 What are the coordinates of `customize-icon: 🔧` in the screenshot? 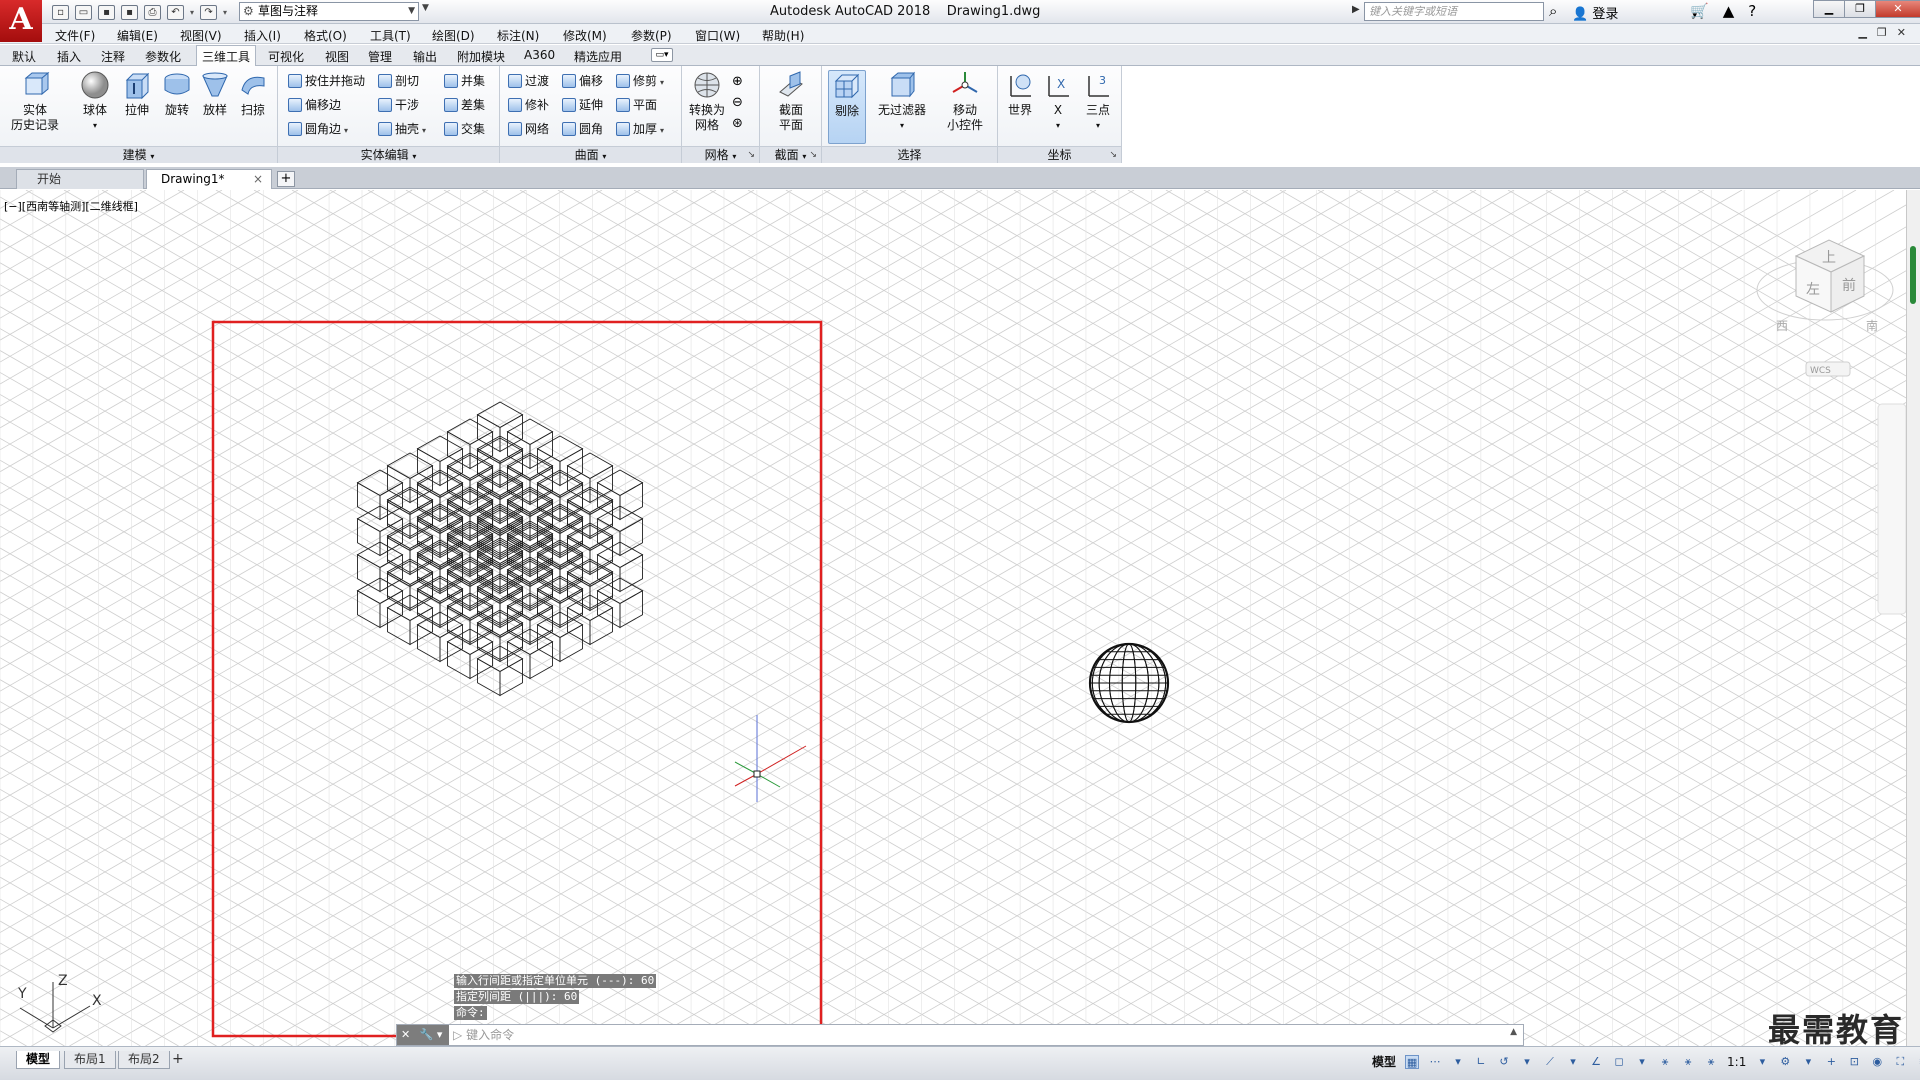 It's located at (427, 1034).